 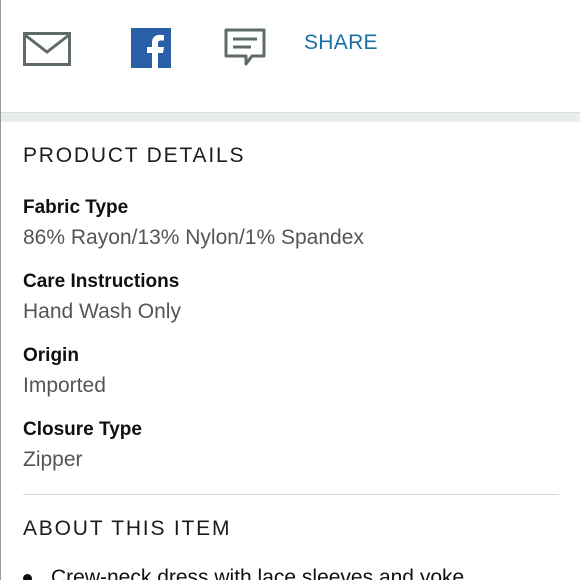 I want to click on about-item-heading: ABOUT THIS ITEM, so click(x=127, y=528).